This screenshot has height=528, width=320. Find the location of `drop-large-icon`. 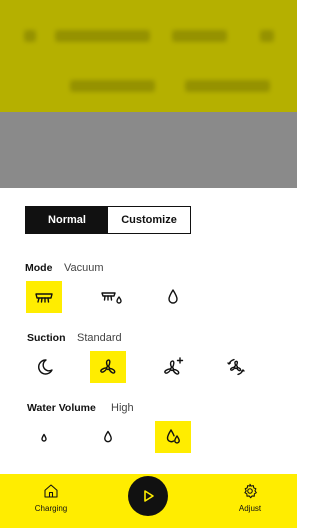

drop-large-icon is located at coordinates (173, 436).